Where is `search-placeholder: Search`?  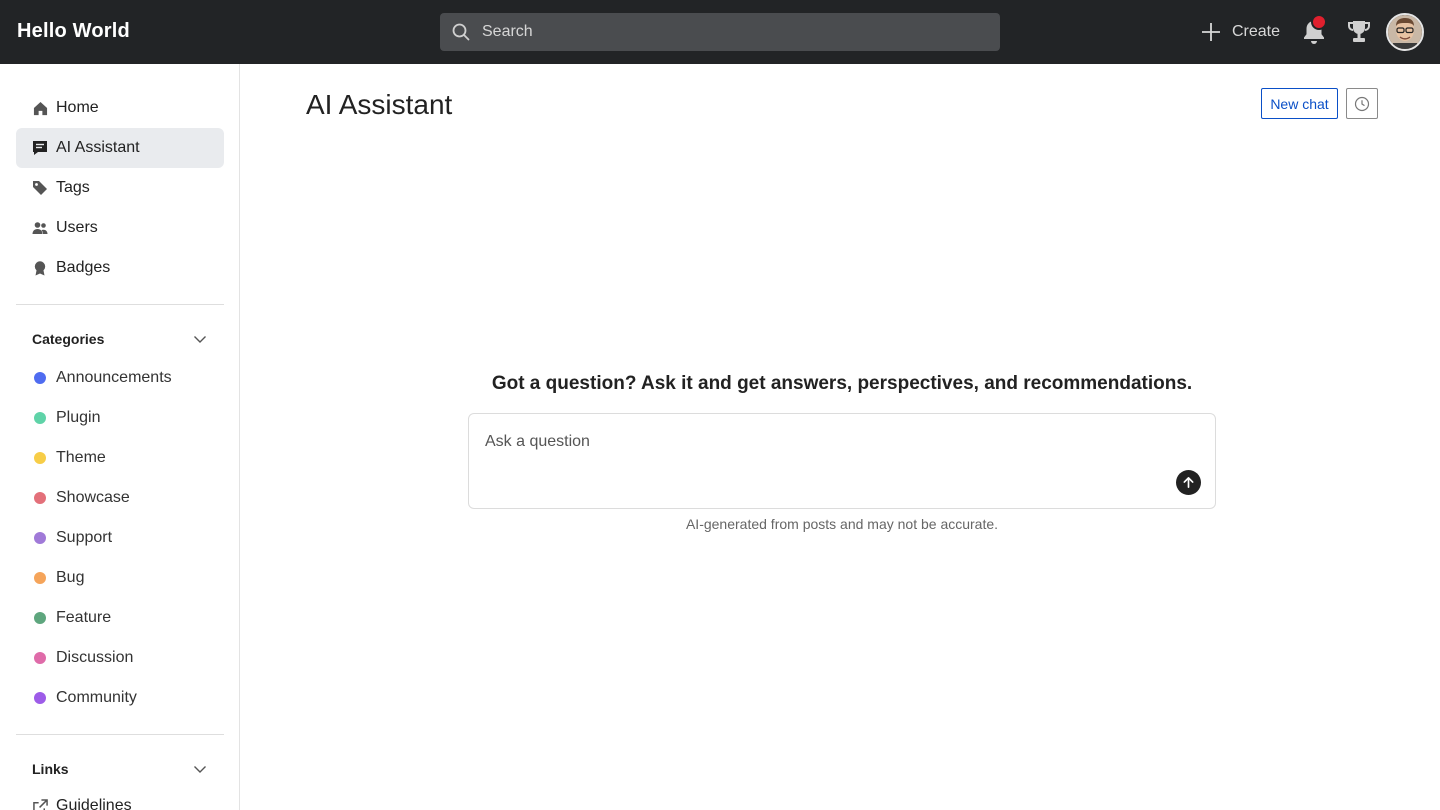 search-placeholder: Search is located at coordinates (507, 31).